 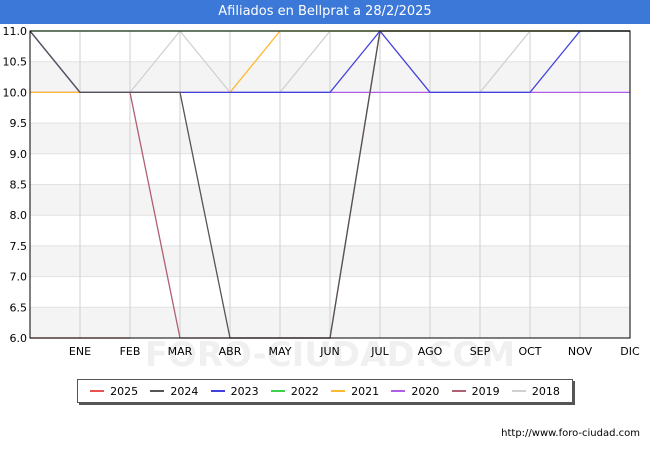 I want to click on y-tick-label: 6.5, so click(x=19, y=307).